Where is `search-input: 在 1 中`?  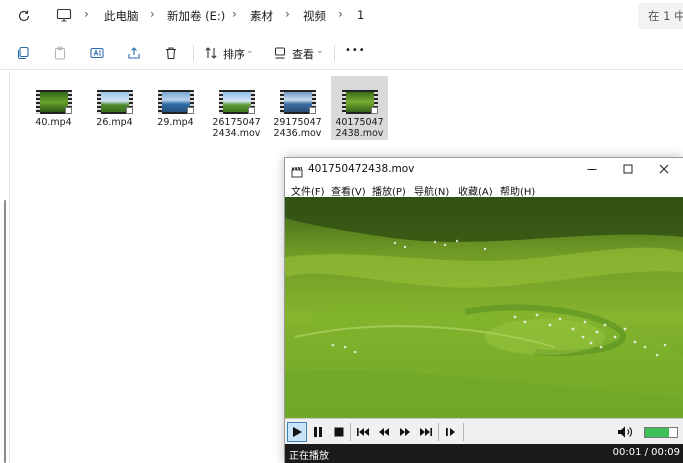 search-input: 在 1 中 is located at coordinates (660, 16).